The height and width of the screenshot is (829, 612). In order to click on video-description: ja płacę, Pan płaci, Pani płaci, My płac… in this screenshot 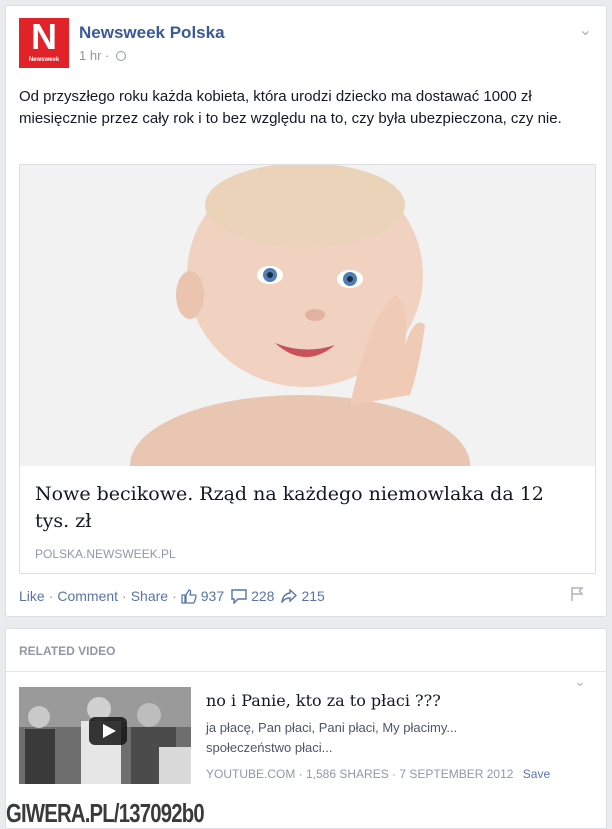, I will do `click(332, 737)`.